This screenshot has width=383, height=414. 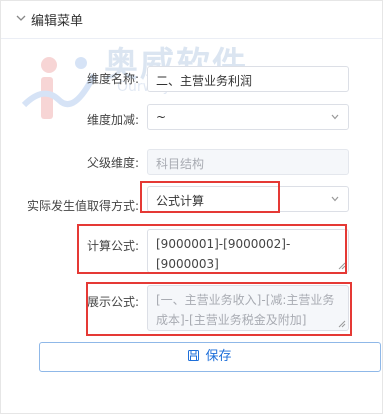 What do you see at coordinates (112, 79) in the screenshot?
I see `dimension-name-label: 维度名称:` at bounding box center [112, 79].